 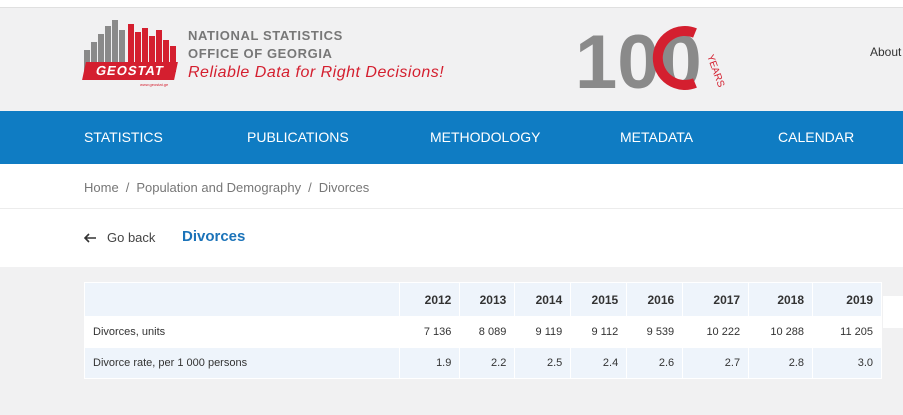 What do you see at coordinates (298, 137) in the screenshot?
I see `nav-publications: PUBLICATIONS` at bounding box center [298, 137].